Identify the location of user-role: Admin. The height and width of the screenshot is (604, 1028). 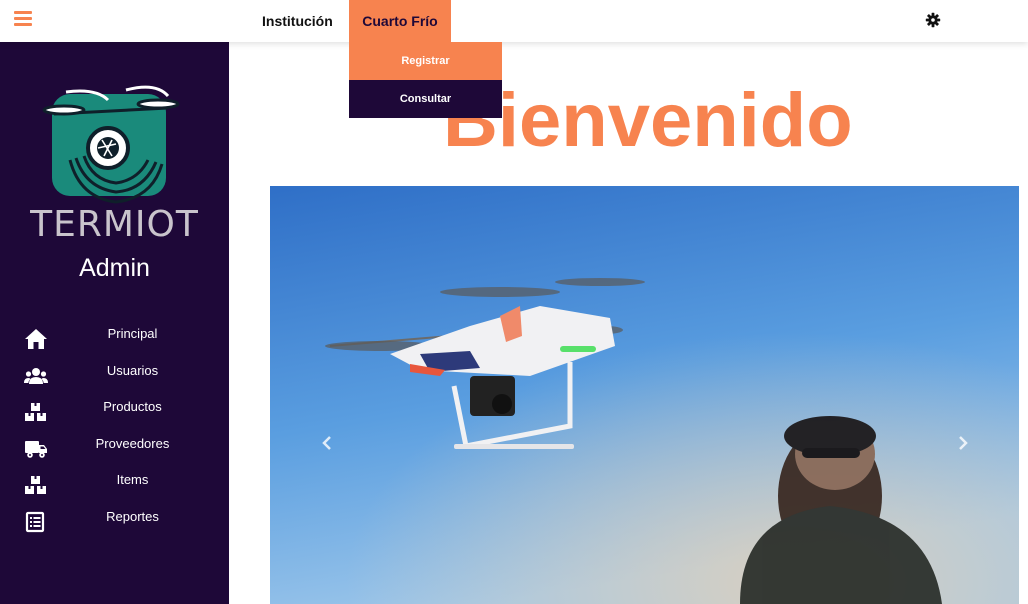
(114, 268).